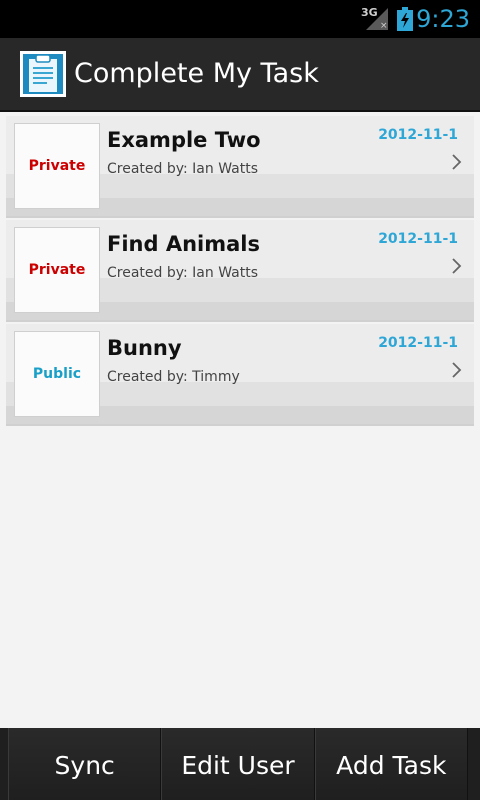 The height and width of the screenshot is (800, 480). I want to click on visibility-label: Public, so click(57, 374).